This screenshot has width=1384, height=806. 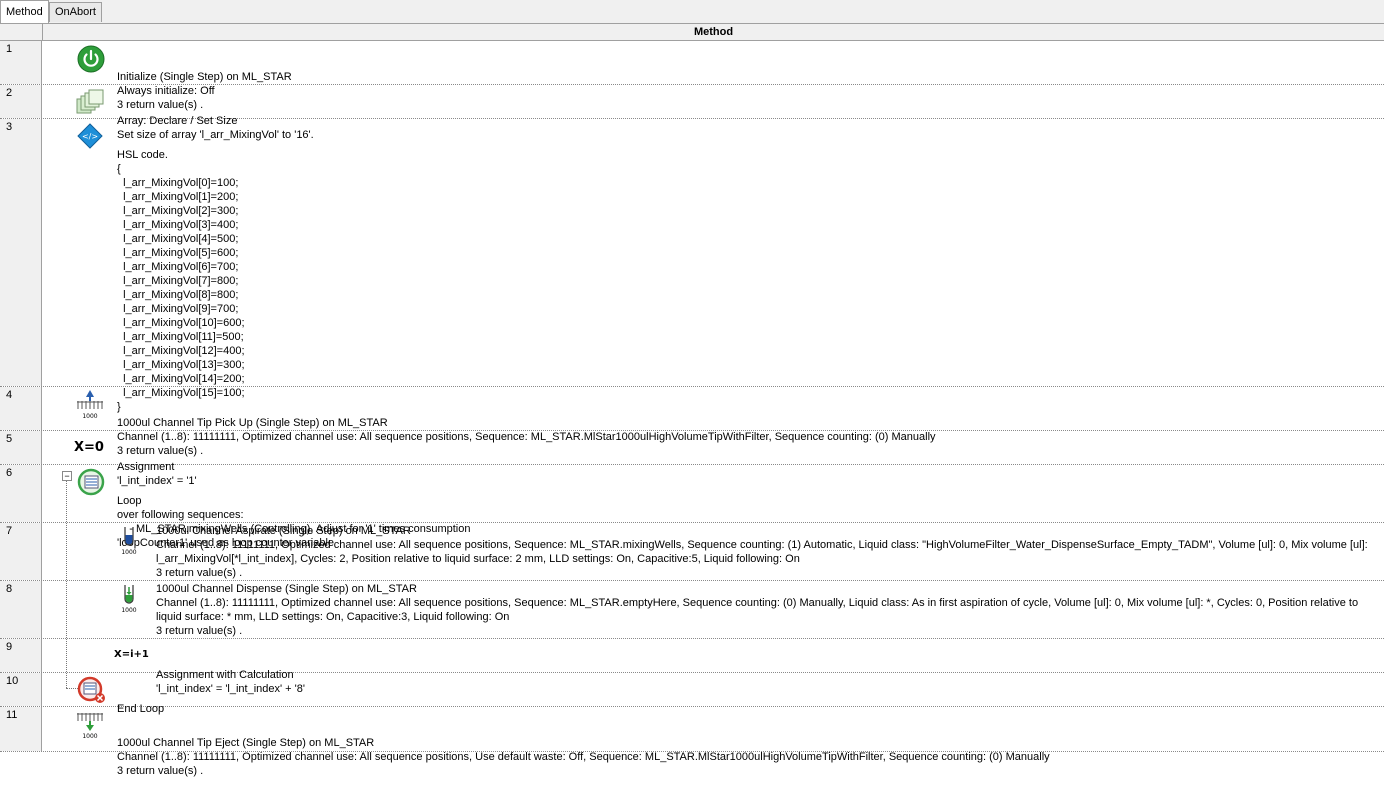 I want to click on power-icon, so click(x=91, y=59).